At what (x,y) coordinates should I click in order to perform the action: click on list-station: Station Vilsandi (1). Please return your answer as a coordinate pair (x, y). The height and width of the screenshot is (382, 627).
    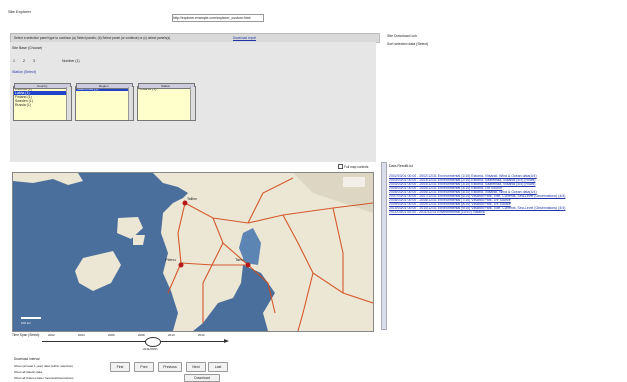
    Looking at the image, I should click on (166, 102).